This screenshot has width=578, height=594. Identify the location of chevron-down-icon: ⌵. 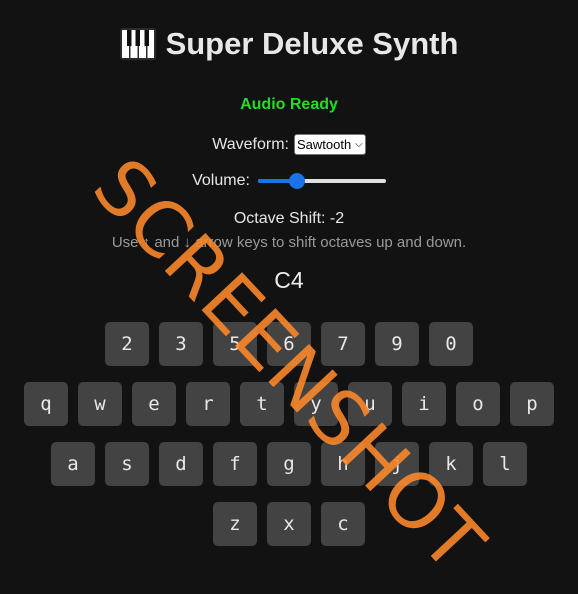
(359, 144).